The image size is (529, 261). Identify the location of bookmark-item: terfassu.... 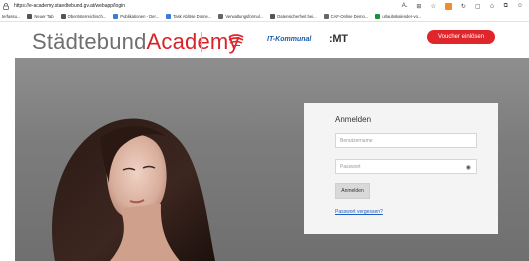
(11, 16).